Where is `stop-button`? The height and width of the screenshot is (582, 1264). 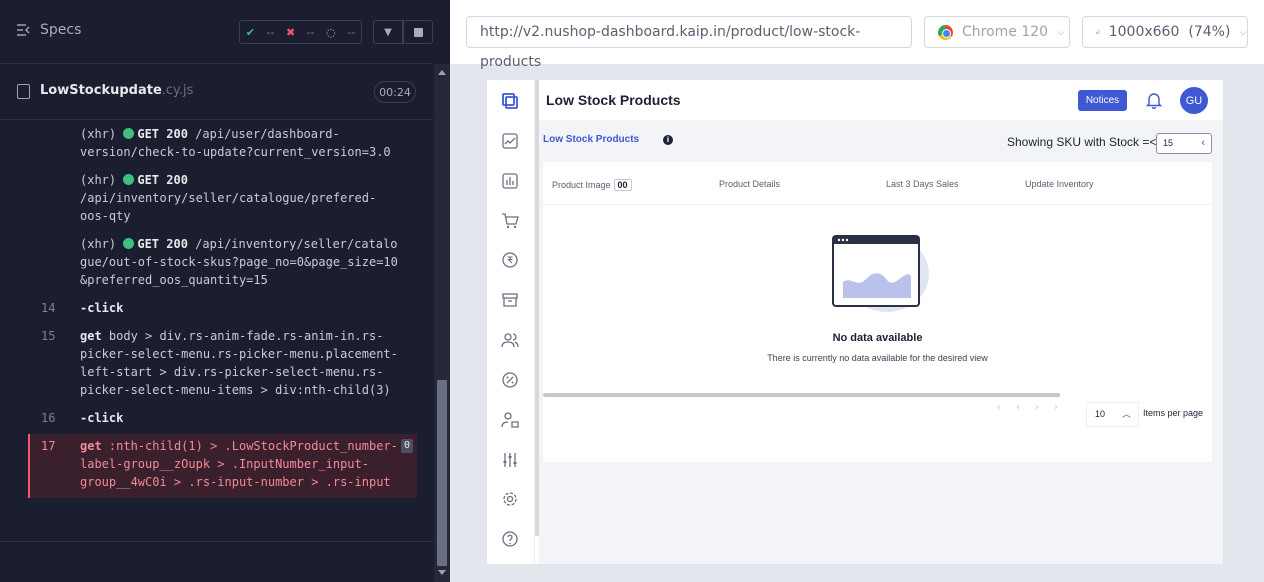 stop-button is located at coordinates (418, 32).